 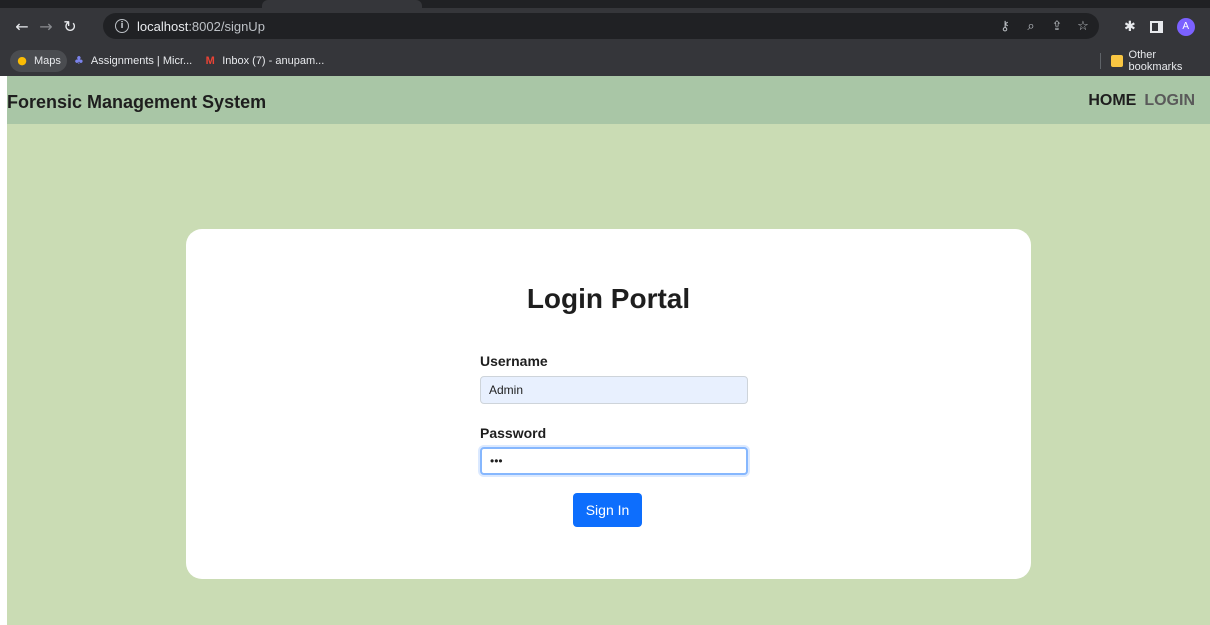 What do you see at coordinates (210, 60) in the screenshot?
I see `gmail-icon: M` at bounding box center [210, 60].